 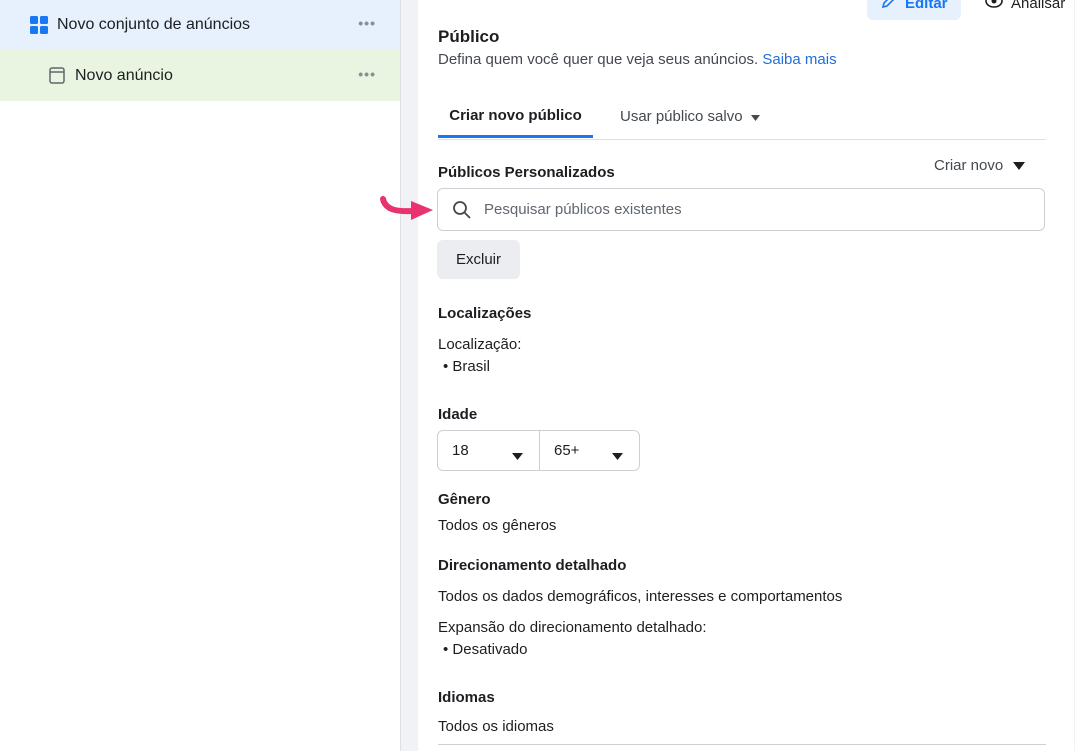 I want to click on pencil-icon, so click(x=889, y=6).